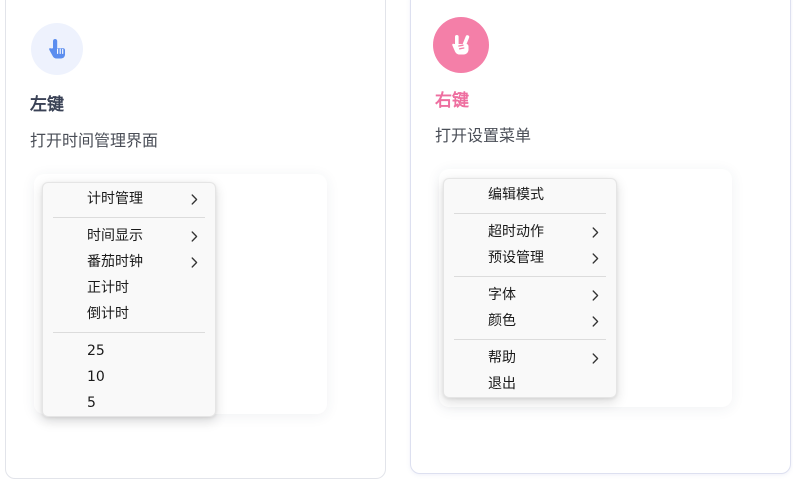 The image size is (793, 480). I want to click on menu-item-entry-1: 超时动作, so click(530, 232).